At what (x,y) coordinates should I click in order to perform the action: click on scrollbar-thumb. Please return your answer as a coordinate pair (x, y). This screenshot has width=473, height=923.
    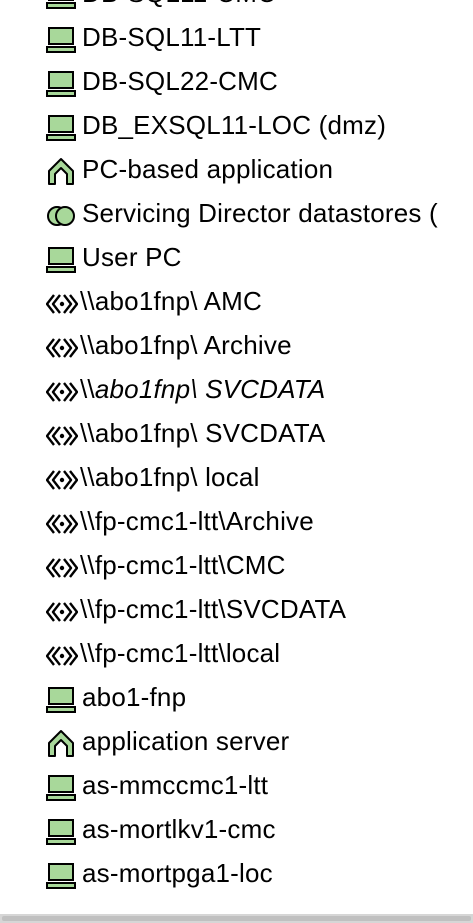
    Looking at the image, I should click on (236, 918).